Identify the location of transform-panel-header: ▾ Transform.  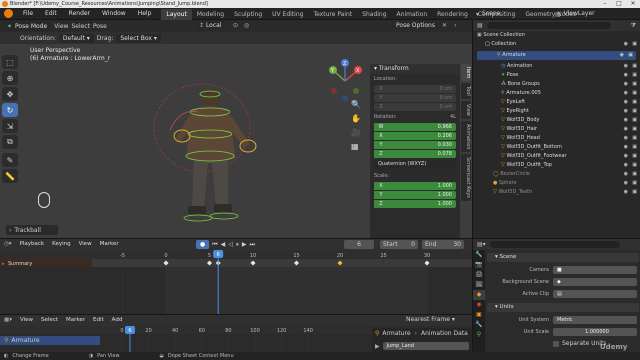
(415, 69).